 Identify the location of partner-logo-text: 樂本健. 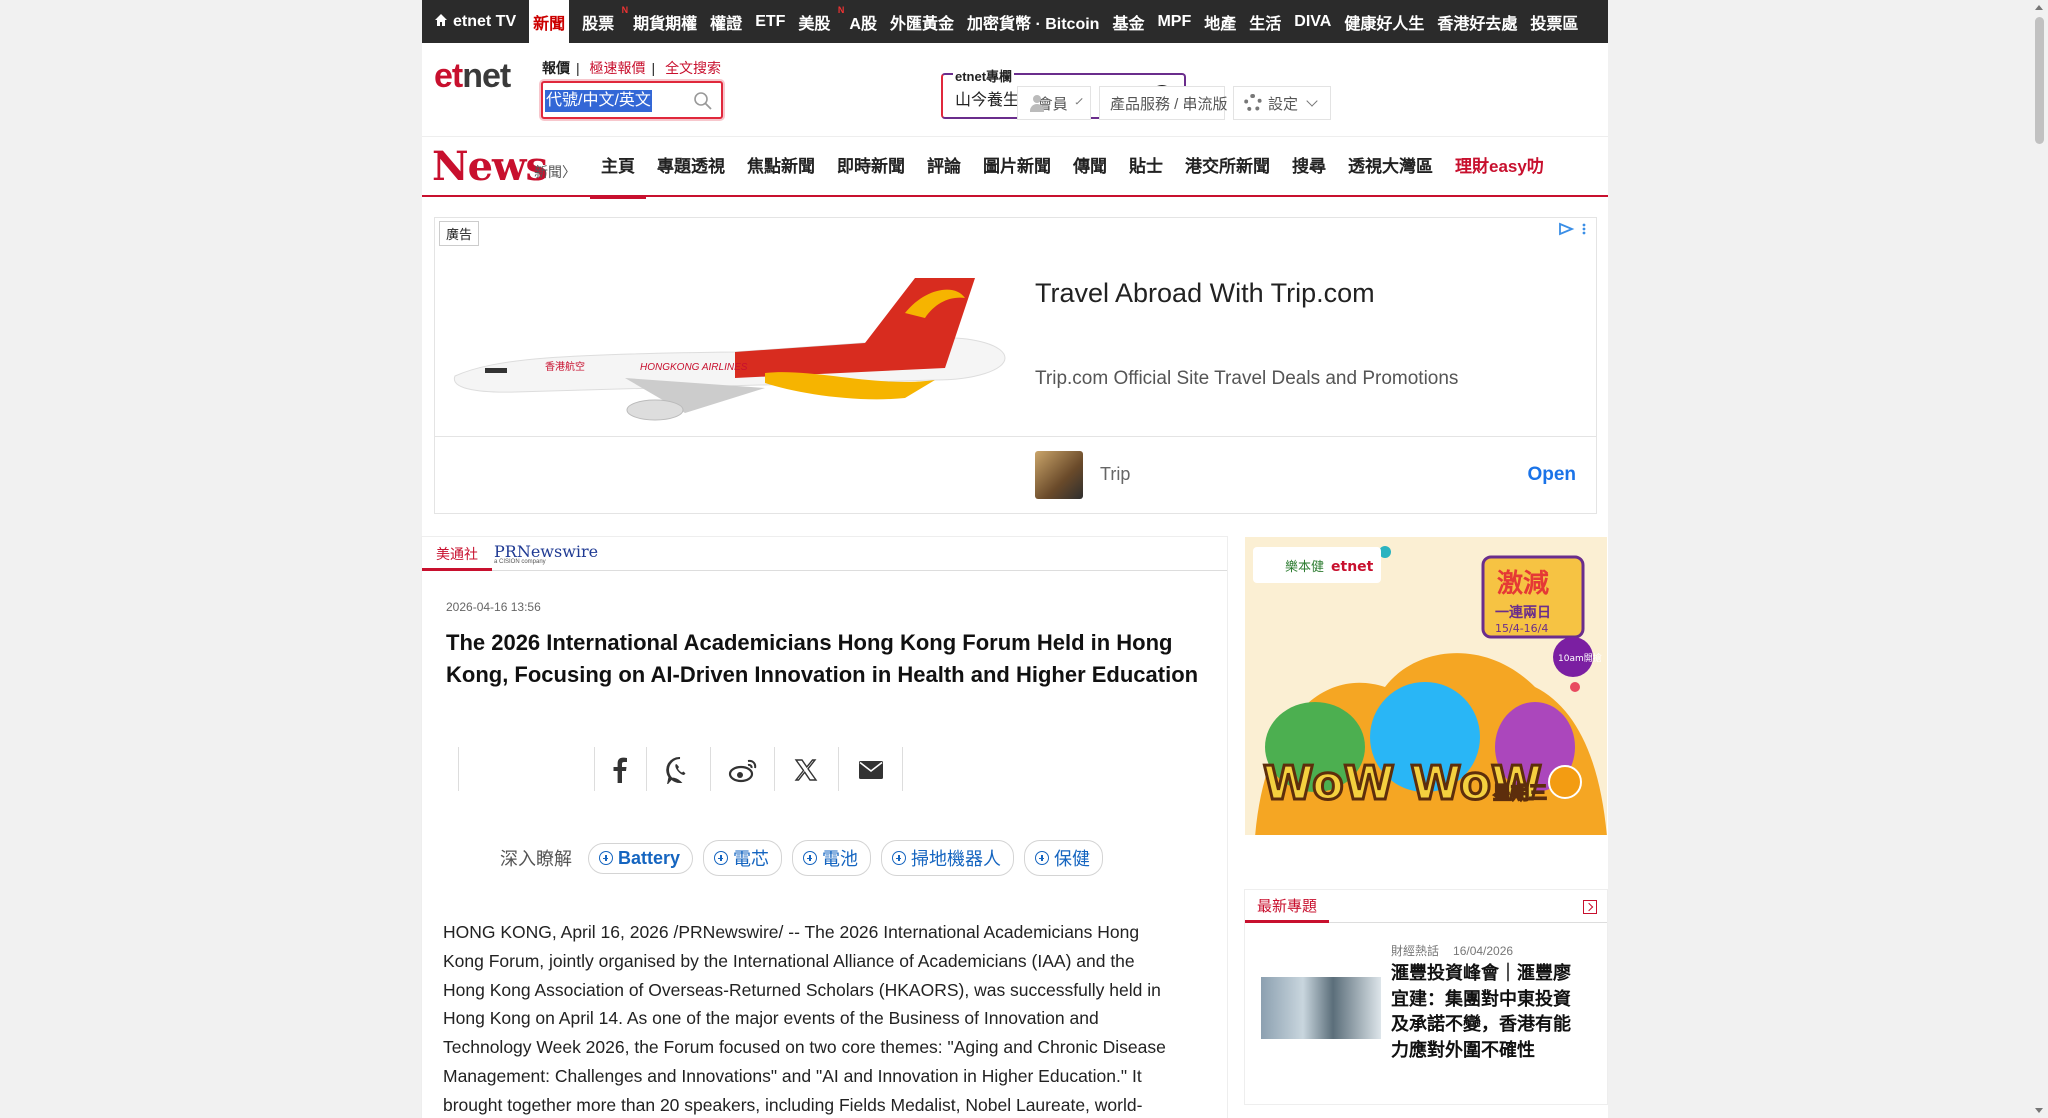
(1304, 567).